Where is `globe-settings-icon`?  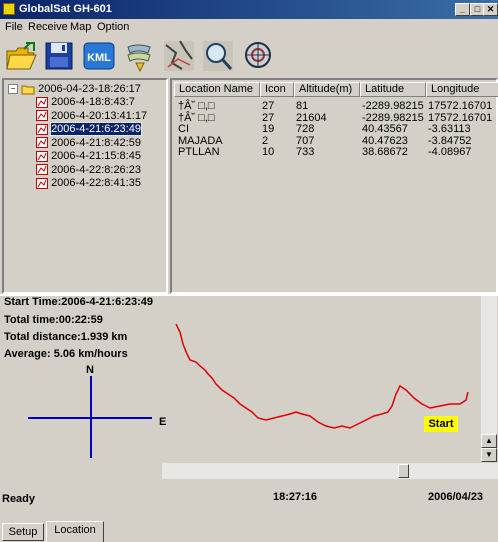
globe-settings-icon is located at coordinates (258, 55).